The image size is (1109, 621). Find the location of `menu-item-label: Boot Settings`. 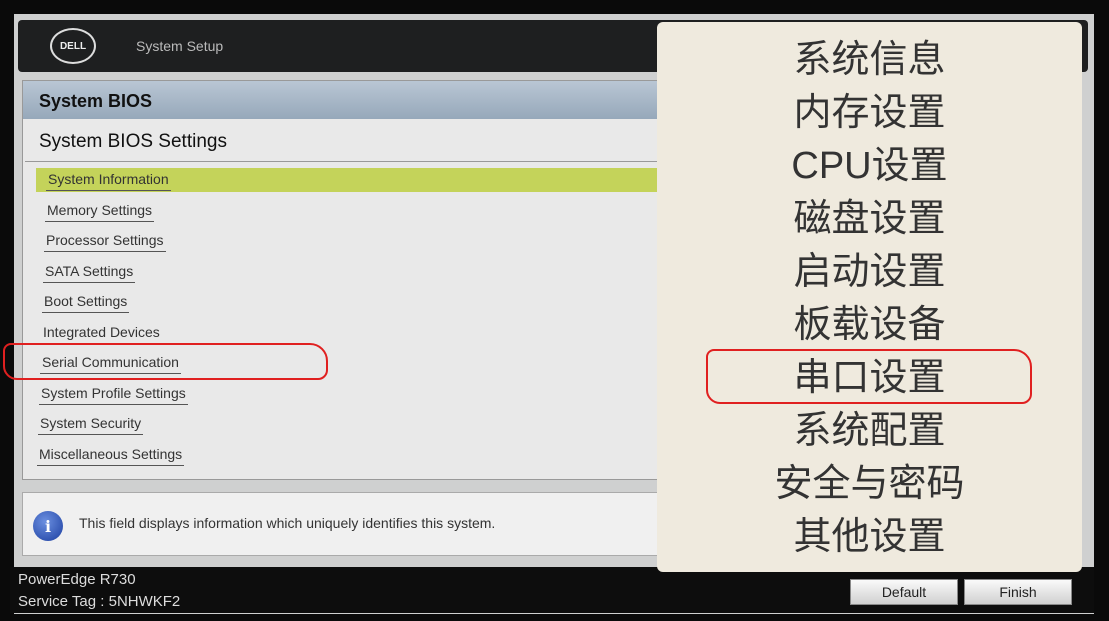

menu-item-label: Boot Settings is located at coordinates (86, 303).